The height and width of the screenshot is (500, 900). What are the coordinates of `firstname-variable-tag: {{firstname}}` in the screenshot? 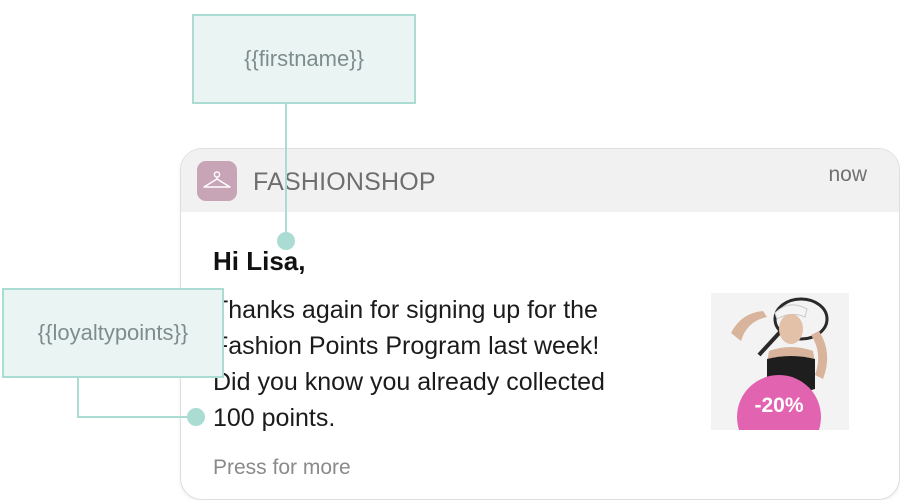 It's located at (304, 59).